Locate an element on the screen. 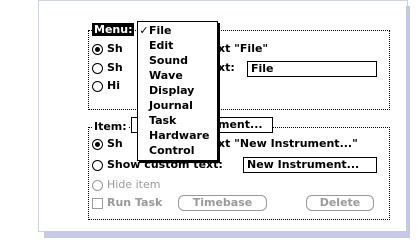 The height and width of the screenshot is (241, 420). popup-menu-item-label: Control is located at coordinates (172, 150).